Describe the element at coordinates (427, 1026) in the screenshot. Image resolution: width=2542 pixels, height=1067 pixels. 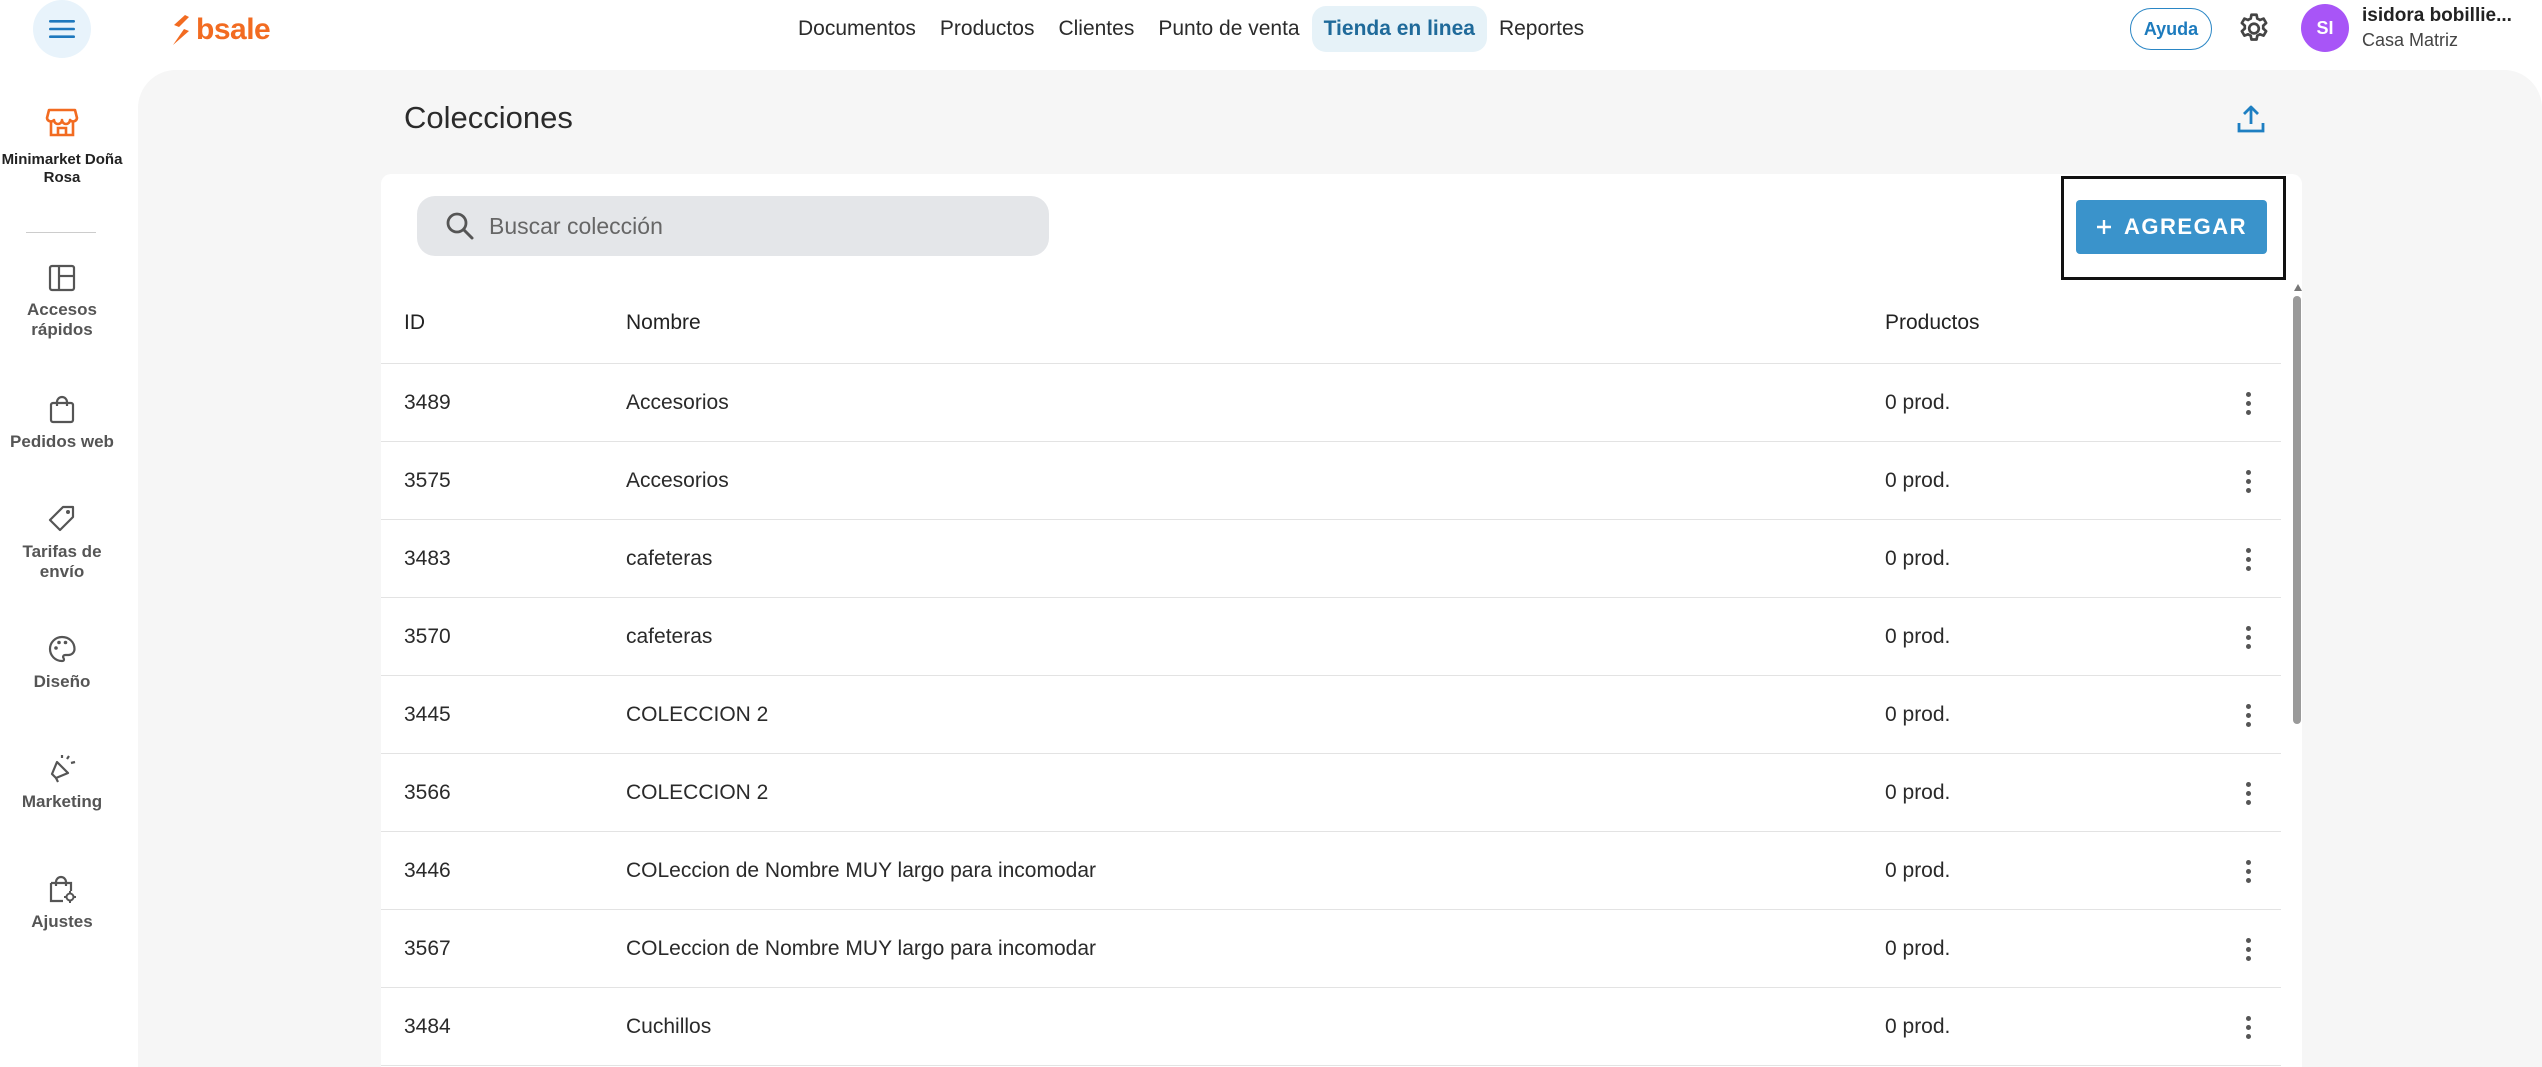
I see `cell-id: 3484` at that location.